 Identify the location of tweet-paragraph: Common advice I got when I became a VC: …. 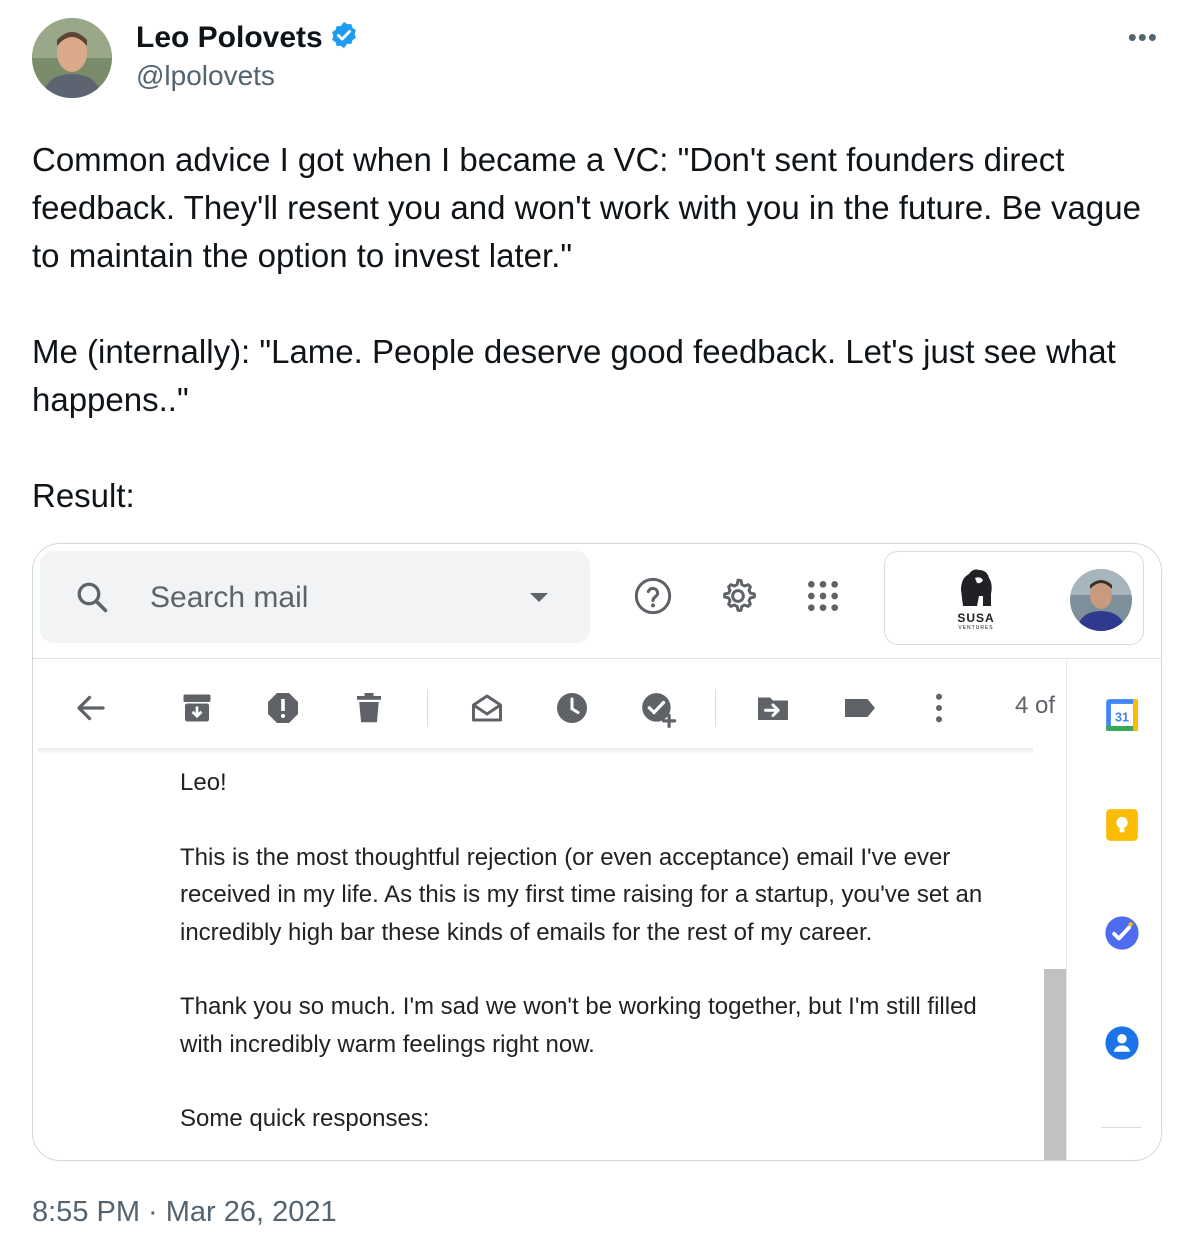
(586, 207).